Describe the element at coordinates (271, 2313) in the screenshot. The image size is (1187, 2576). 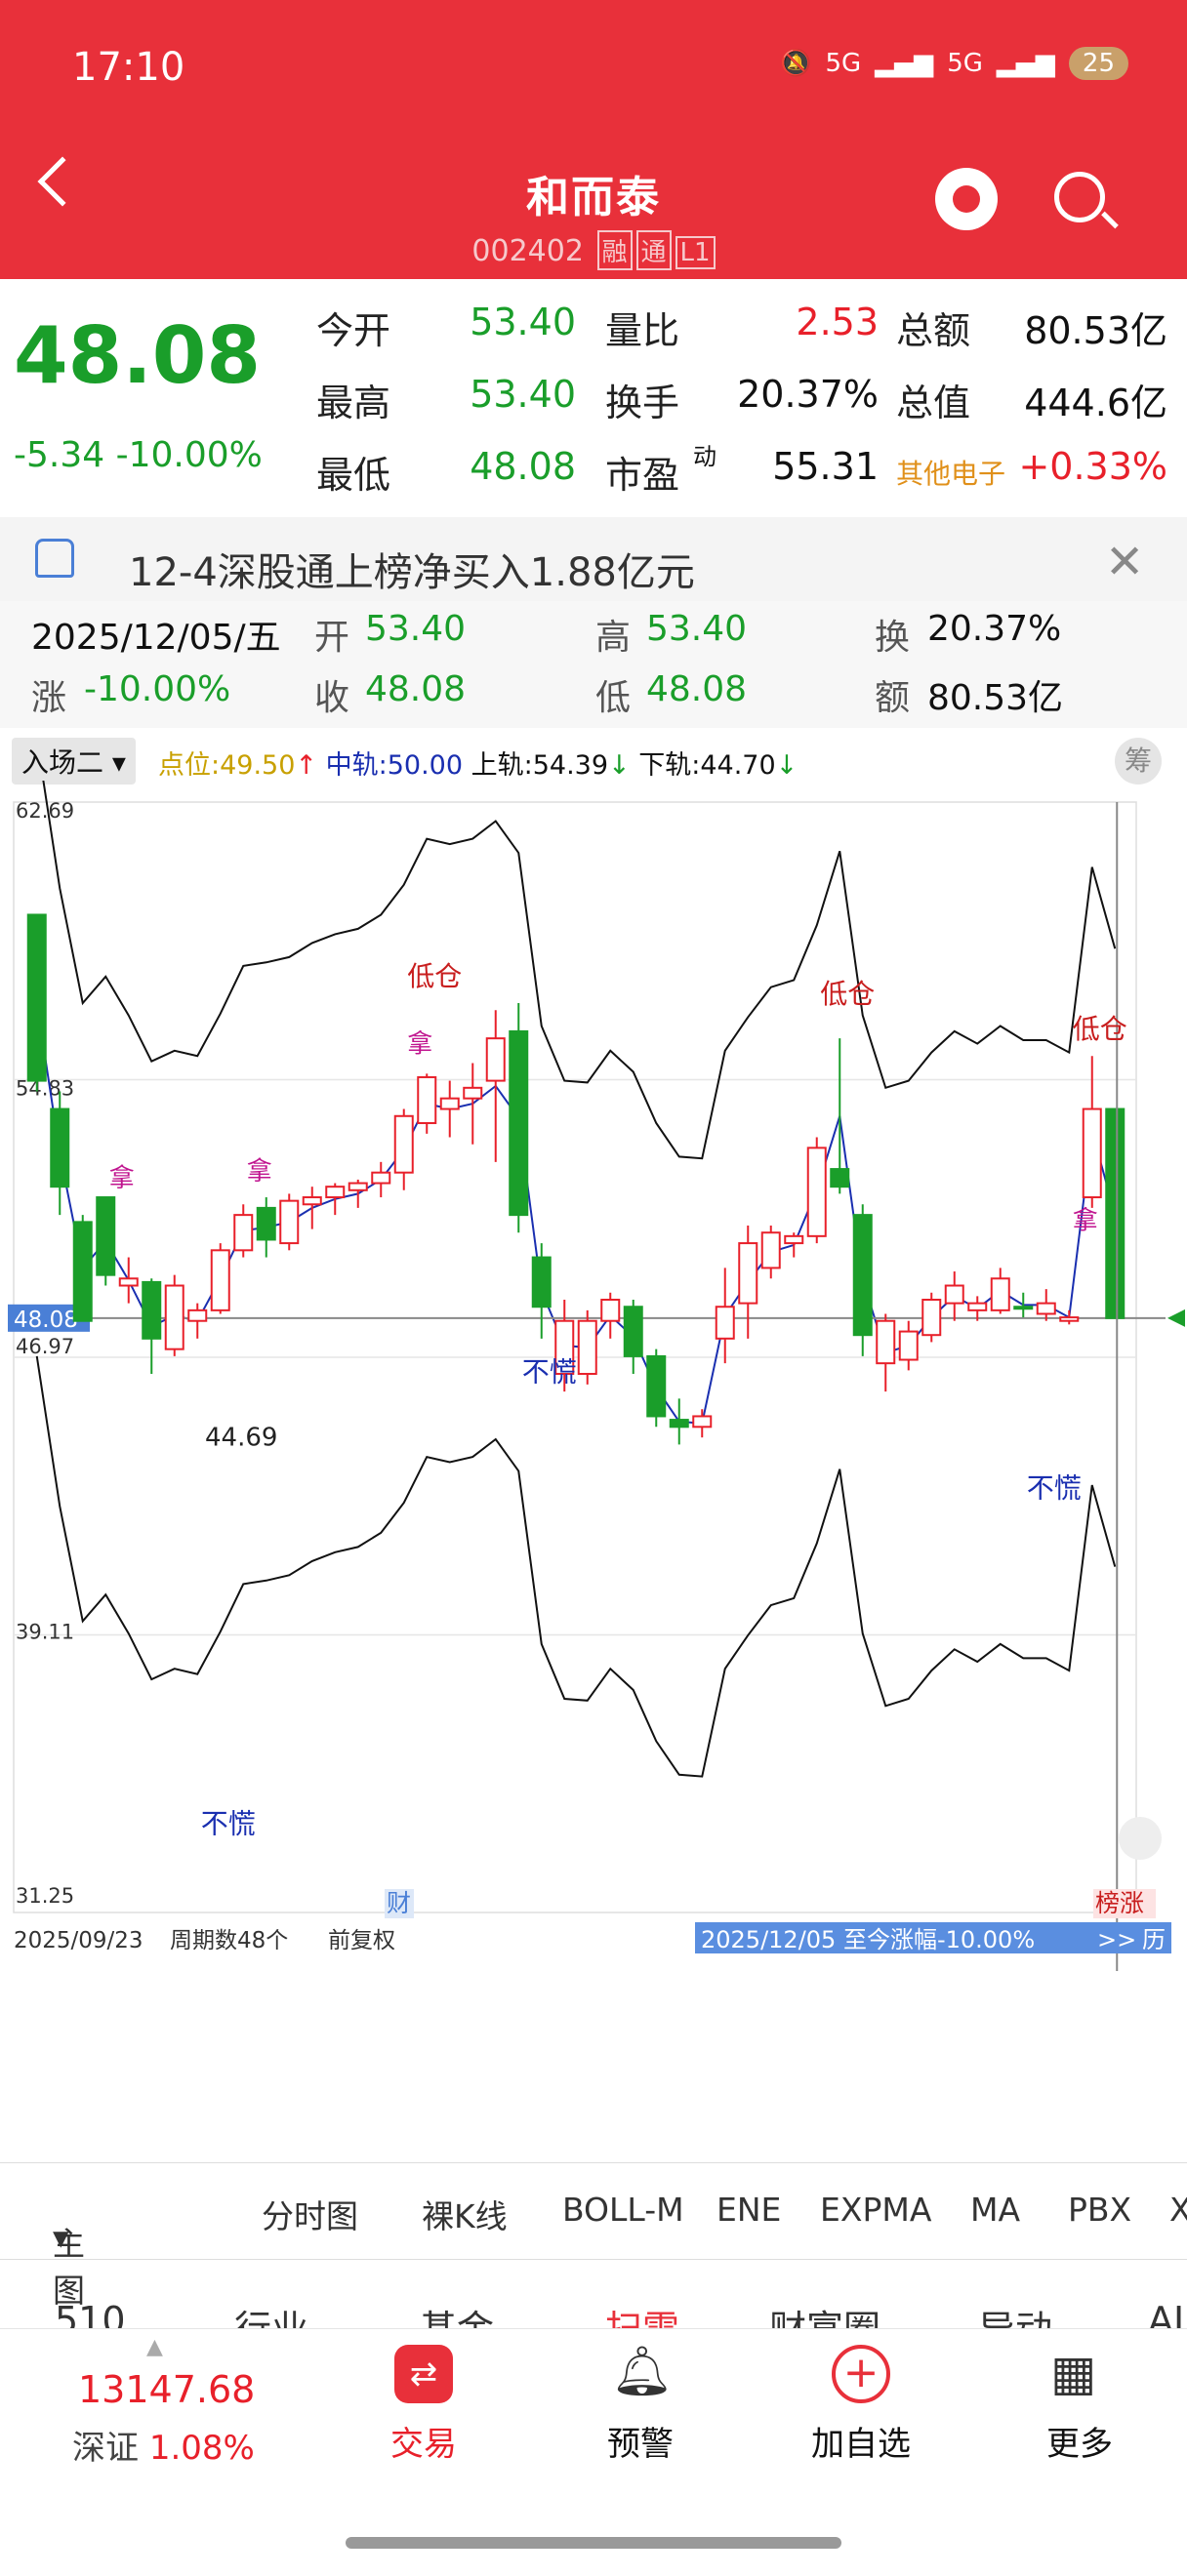
I see `tab-industry: 行业` at that location.